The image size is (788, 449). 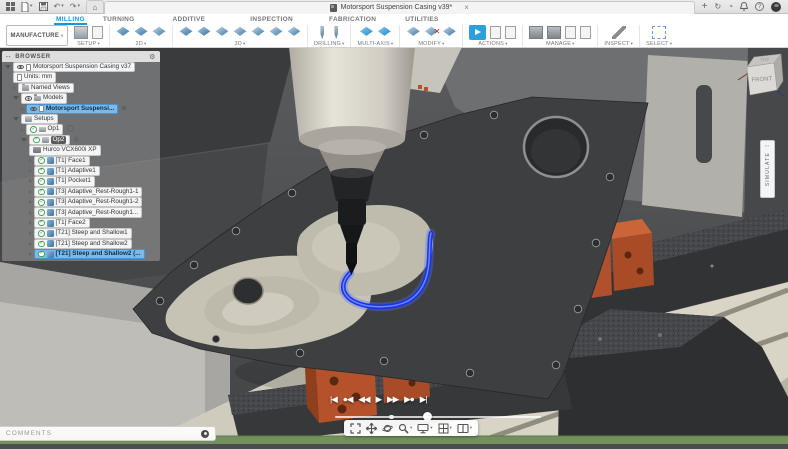 What do you see at coordinates (730, 6) in the screenshot?
I see `job-status-icon: ◔` at bounding box center [730, 6].